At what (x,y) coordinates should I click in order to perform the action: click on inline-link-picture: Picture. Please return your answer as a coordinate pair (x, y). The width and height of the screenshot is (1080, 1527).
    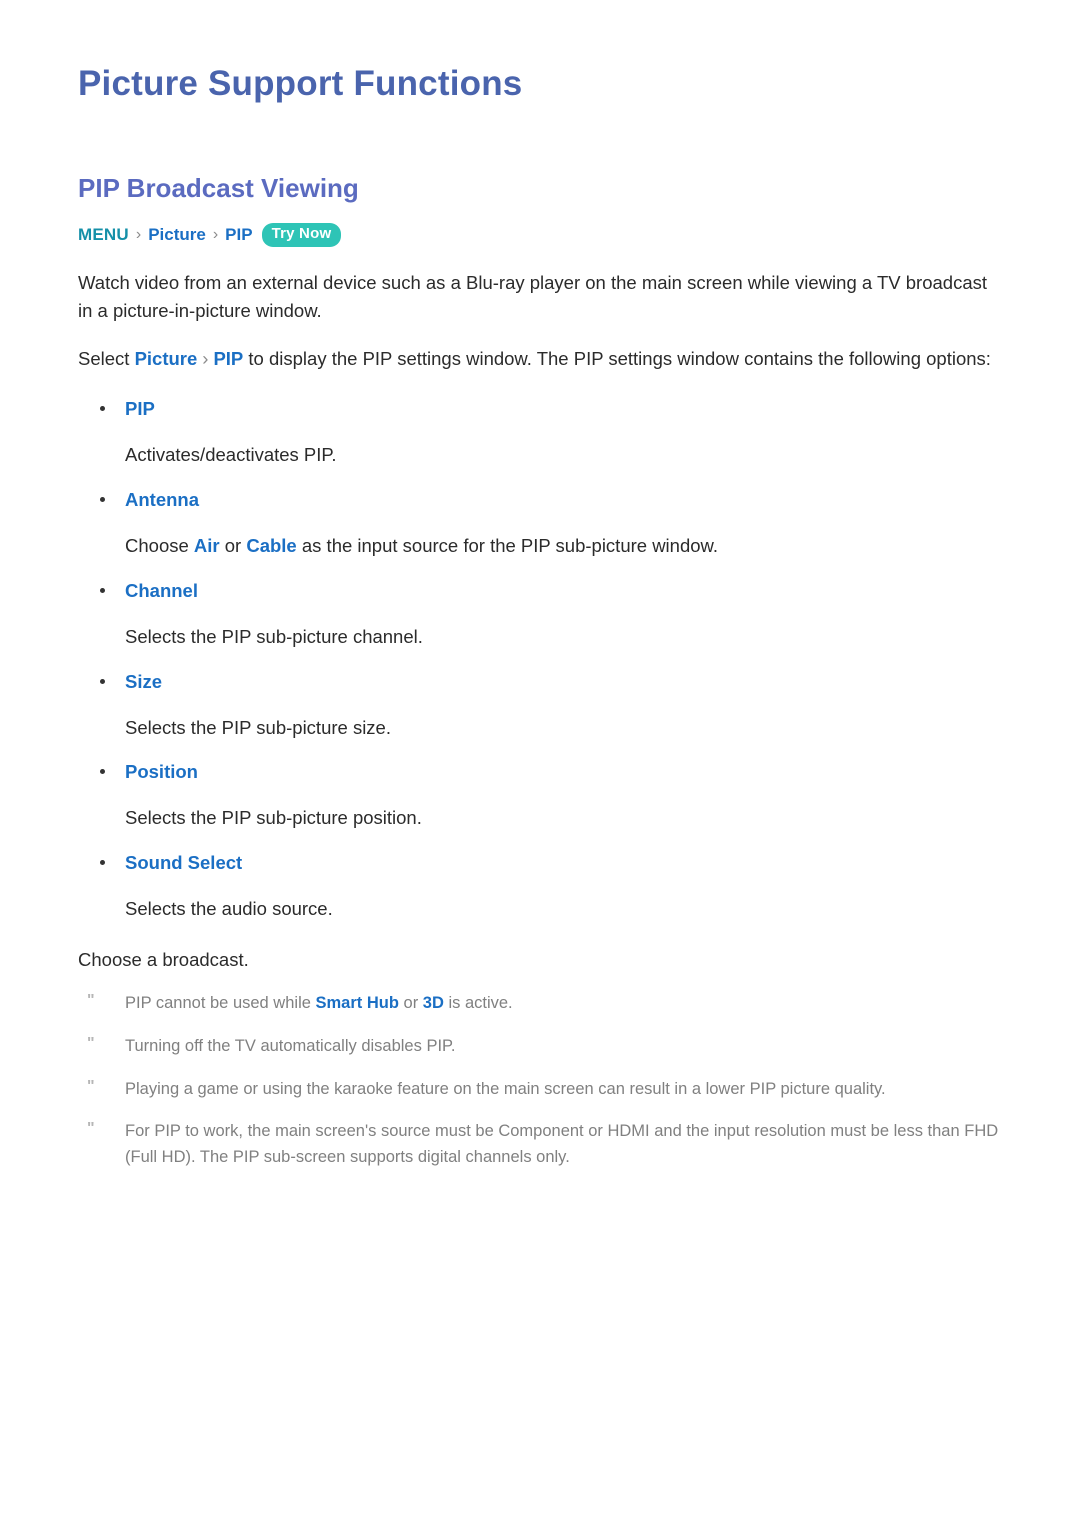
    Looking at the image, I should click on (166, 358).